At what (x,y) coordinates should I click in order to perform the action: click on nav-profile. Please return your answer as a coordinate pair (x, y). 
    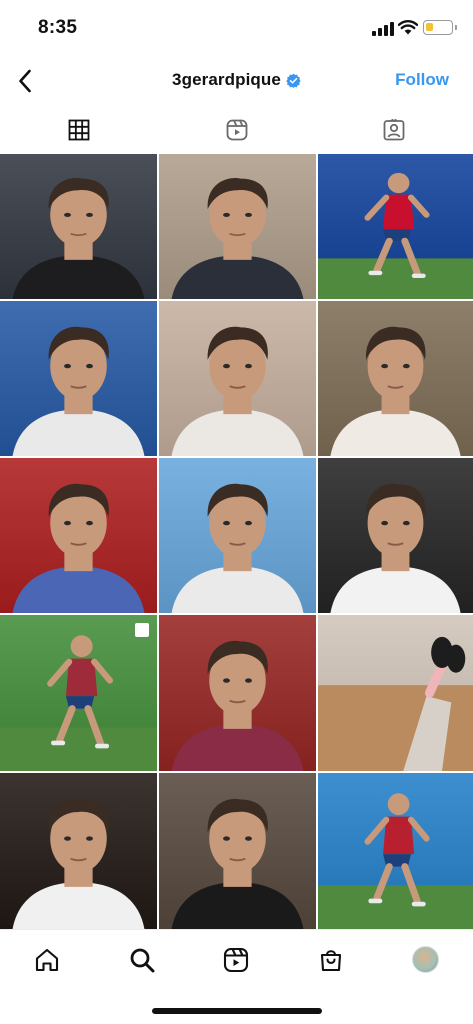
    Looking at the image, I should click on (425, 959).